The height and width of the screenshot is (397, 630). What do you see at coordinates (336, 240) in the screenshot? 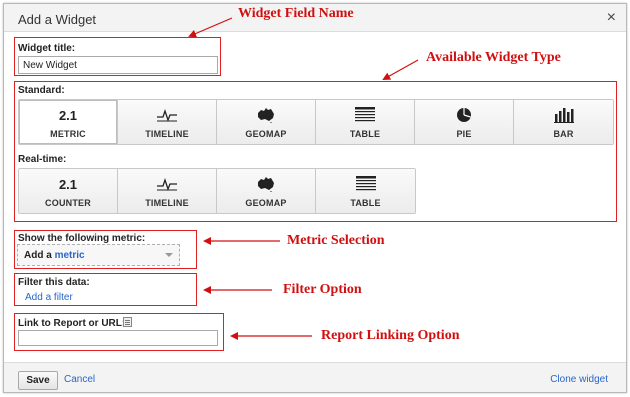
I see `annotation-metric-selection: Metric Selection` at bounding box center [336, 240].